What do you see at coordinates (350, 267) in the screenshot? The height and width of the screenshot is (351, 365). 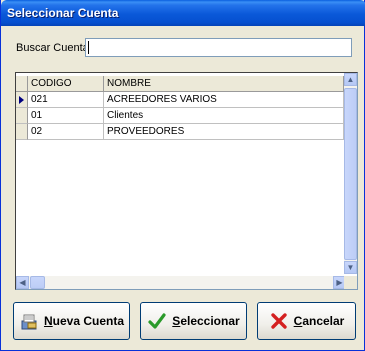 I see `scroll-down-icon: ▼` at bounding box center [350, 267].